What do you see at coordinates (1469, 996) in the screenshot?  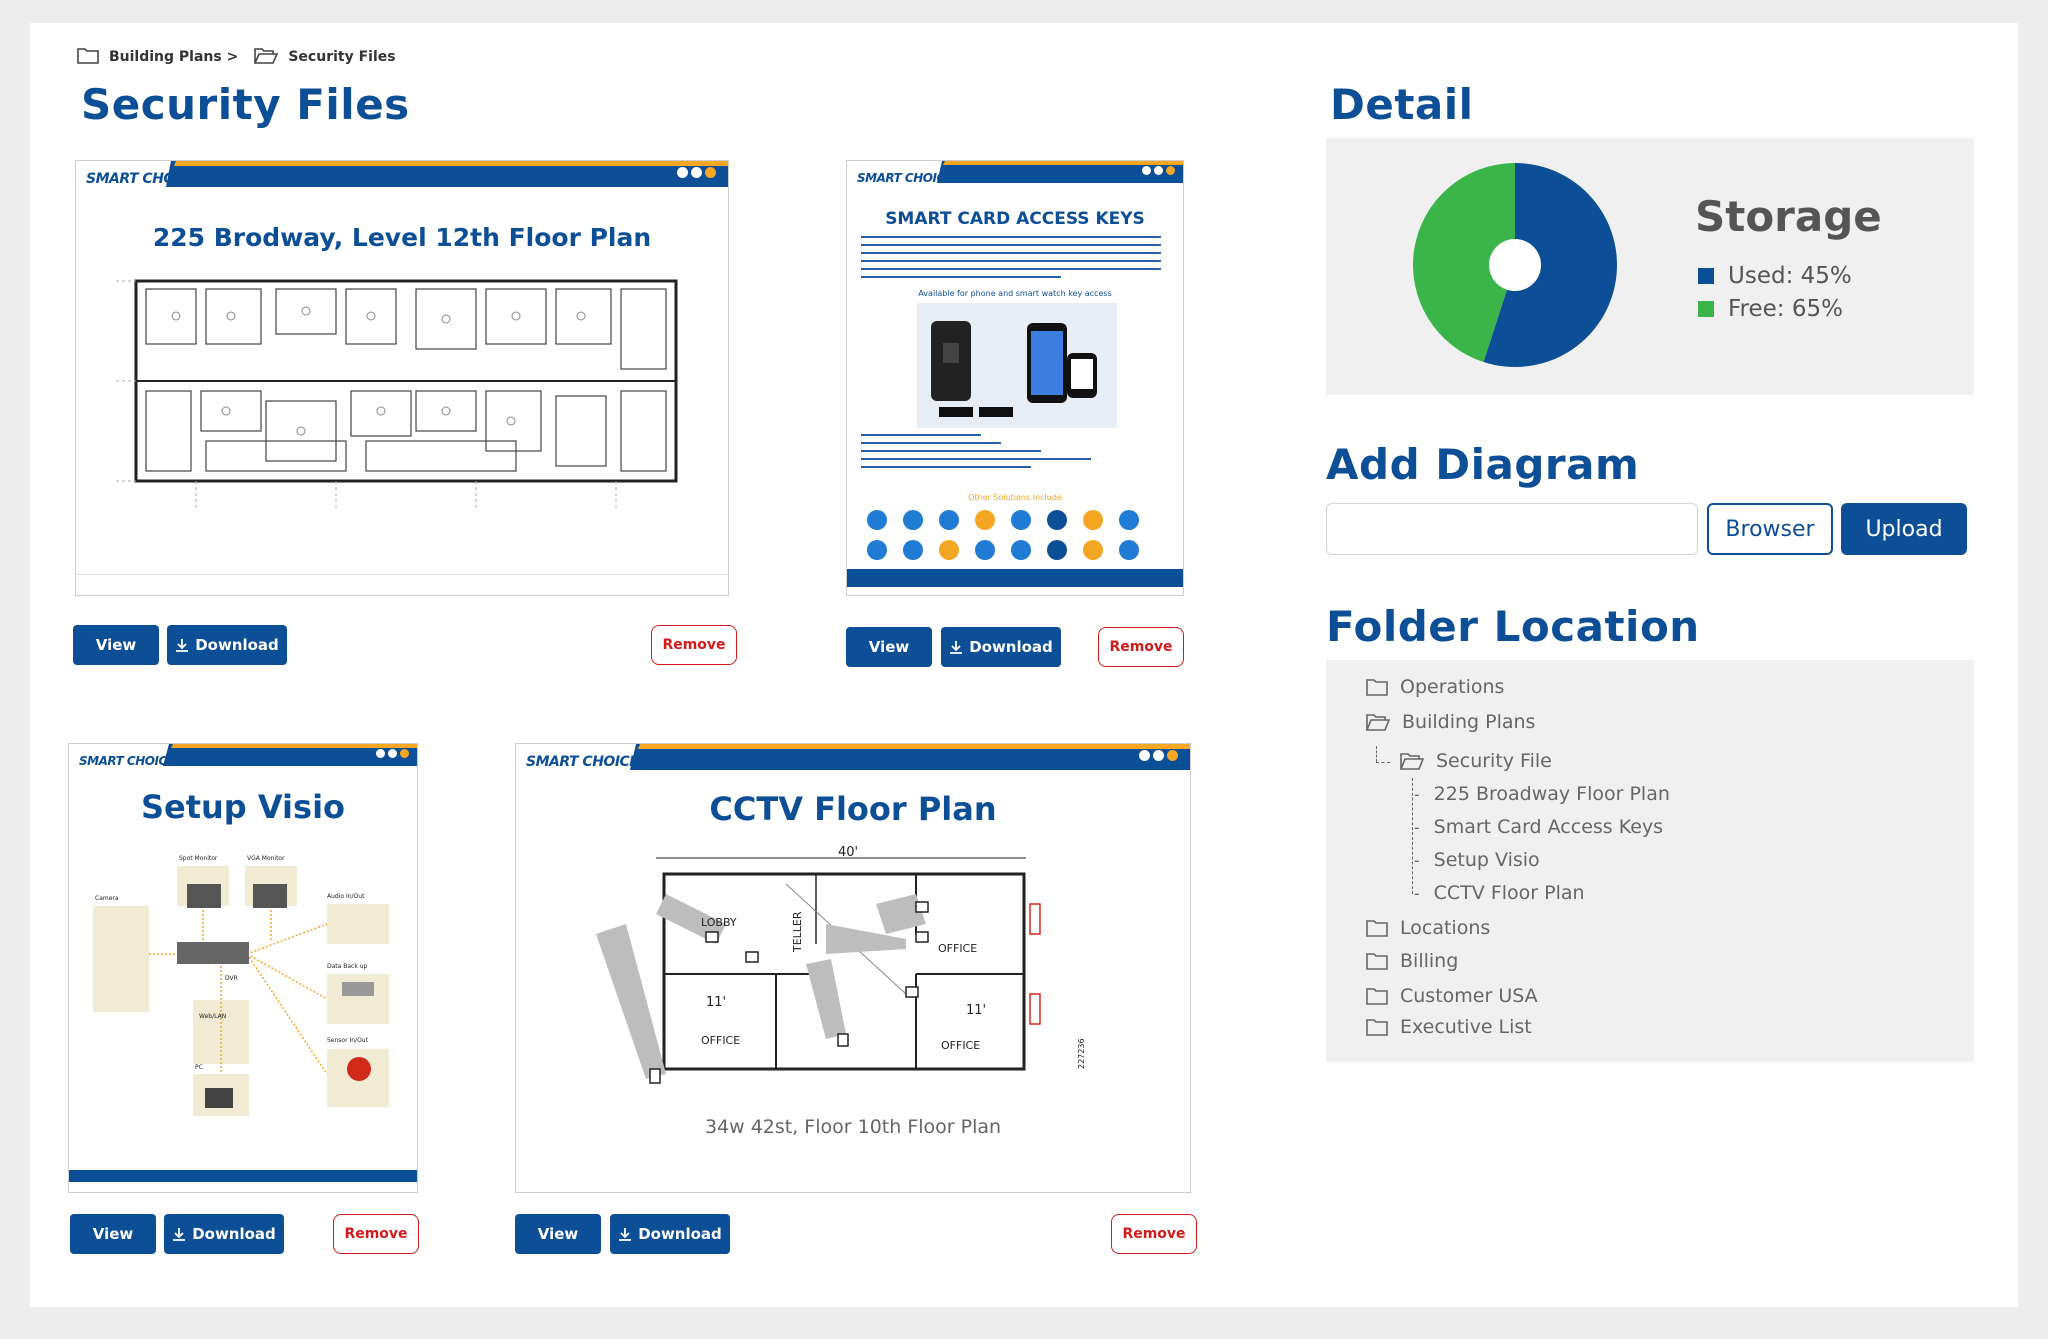 I see `tree-item-label: Customer USA` at bounding box center [1469, 996].